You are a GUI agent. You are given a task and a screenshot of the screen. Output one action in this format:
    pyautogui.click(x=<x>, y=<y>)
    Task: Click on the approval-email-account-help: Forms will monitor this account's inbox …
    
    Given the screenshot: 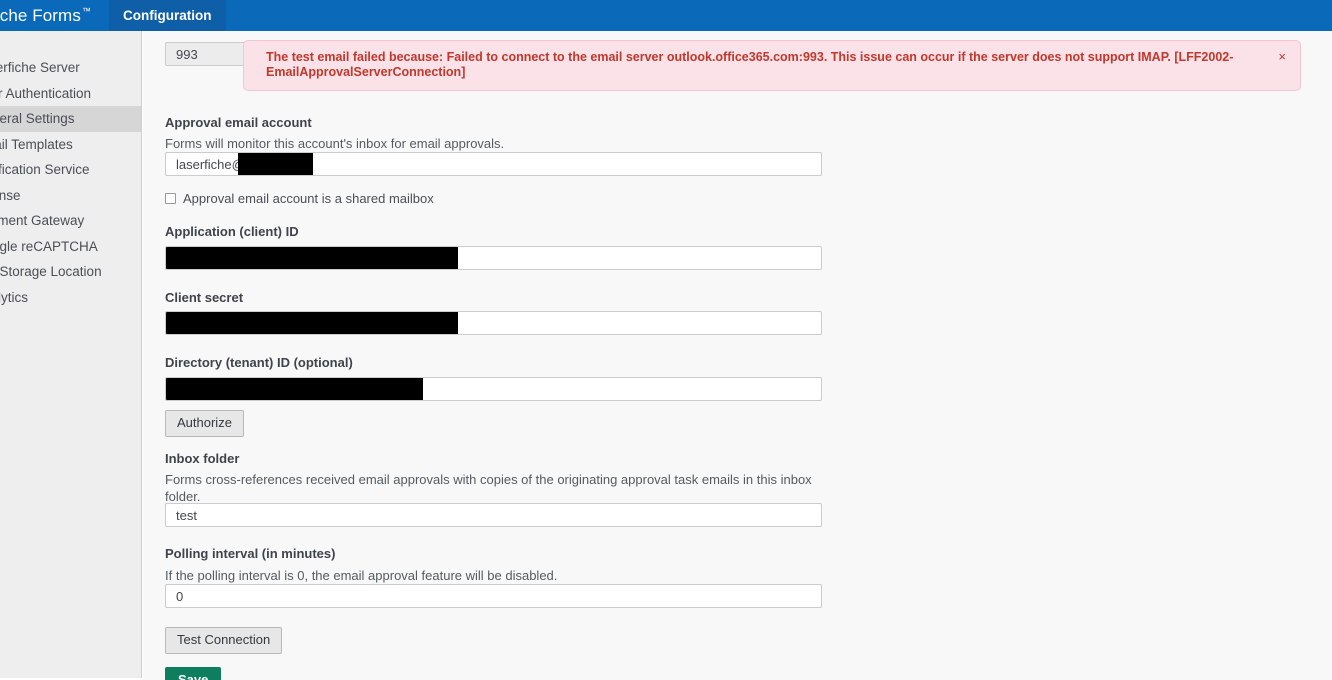 What is the action you would take?
    pyautogui.click(x=335, y=143)
    